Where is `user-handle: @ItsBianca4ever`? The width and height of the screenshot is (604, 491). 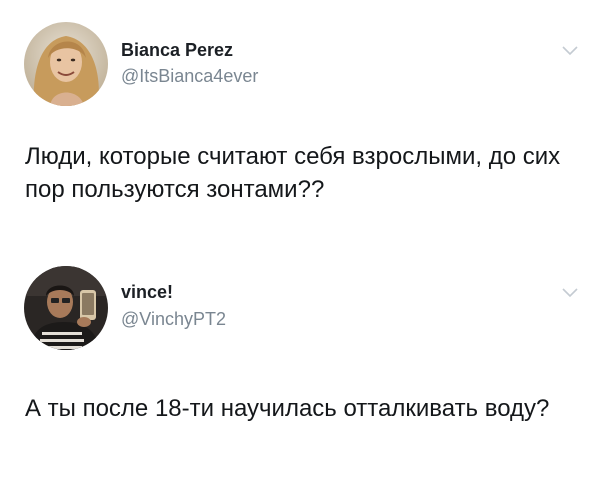 user-handle: @ItsBianca4ever is located at coordinates (189, 76).